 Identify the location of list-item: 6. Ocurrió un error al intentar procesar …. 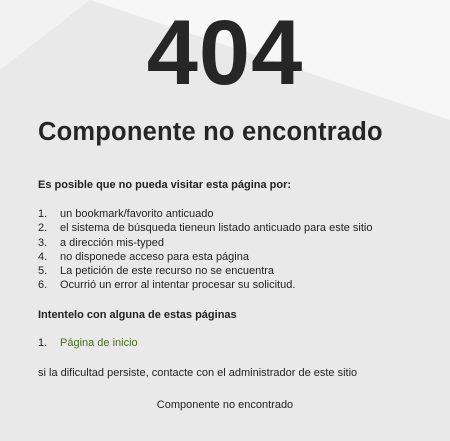
(205, 285).